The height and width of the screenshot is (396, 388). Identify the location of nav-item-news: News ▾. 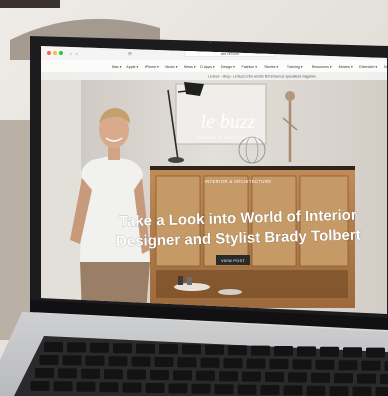
(190, 67).